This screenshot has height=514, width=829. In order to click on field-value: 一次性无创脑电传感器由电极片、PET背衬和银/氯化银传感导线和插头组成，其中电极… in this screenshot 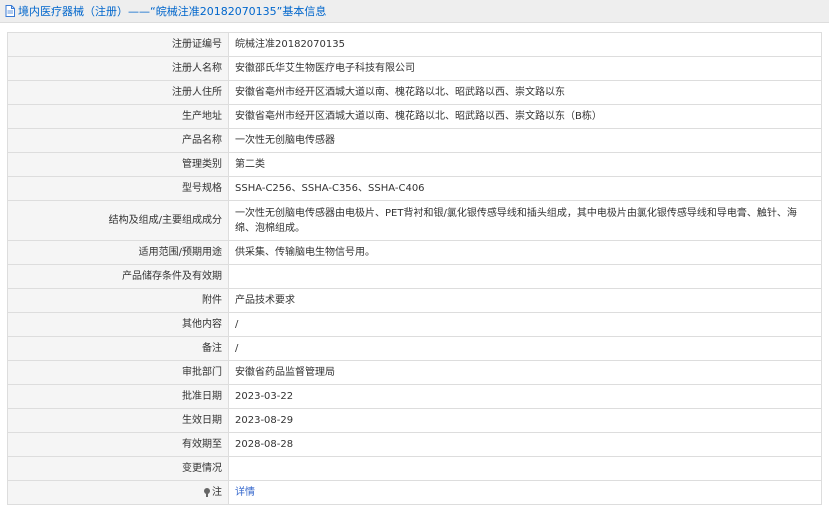, I will do `click(525, 220)`.